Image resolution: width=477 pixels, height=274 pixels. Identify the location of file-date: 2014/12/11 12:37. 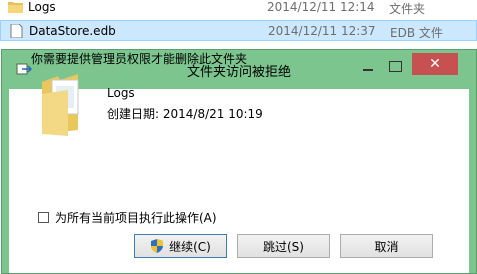
(322, 31).